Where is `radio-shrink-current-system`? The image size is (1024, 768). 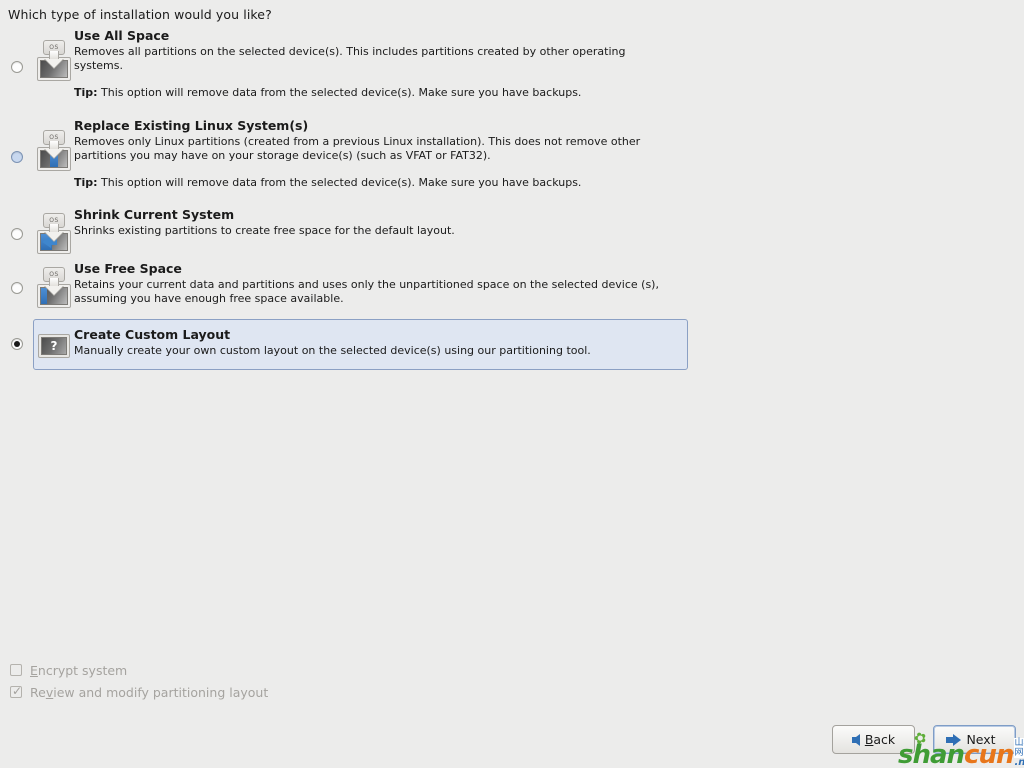
radio-shrink-current-system is located at coordinates (17, 234).